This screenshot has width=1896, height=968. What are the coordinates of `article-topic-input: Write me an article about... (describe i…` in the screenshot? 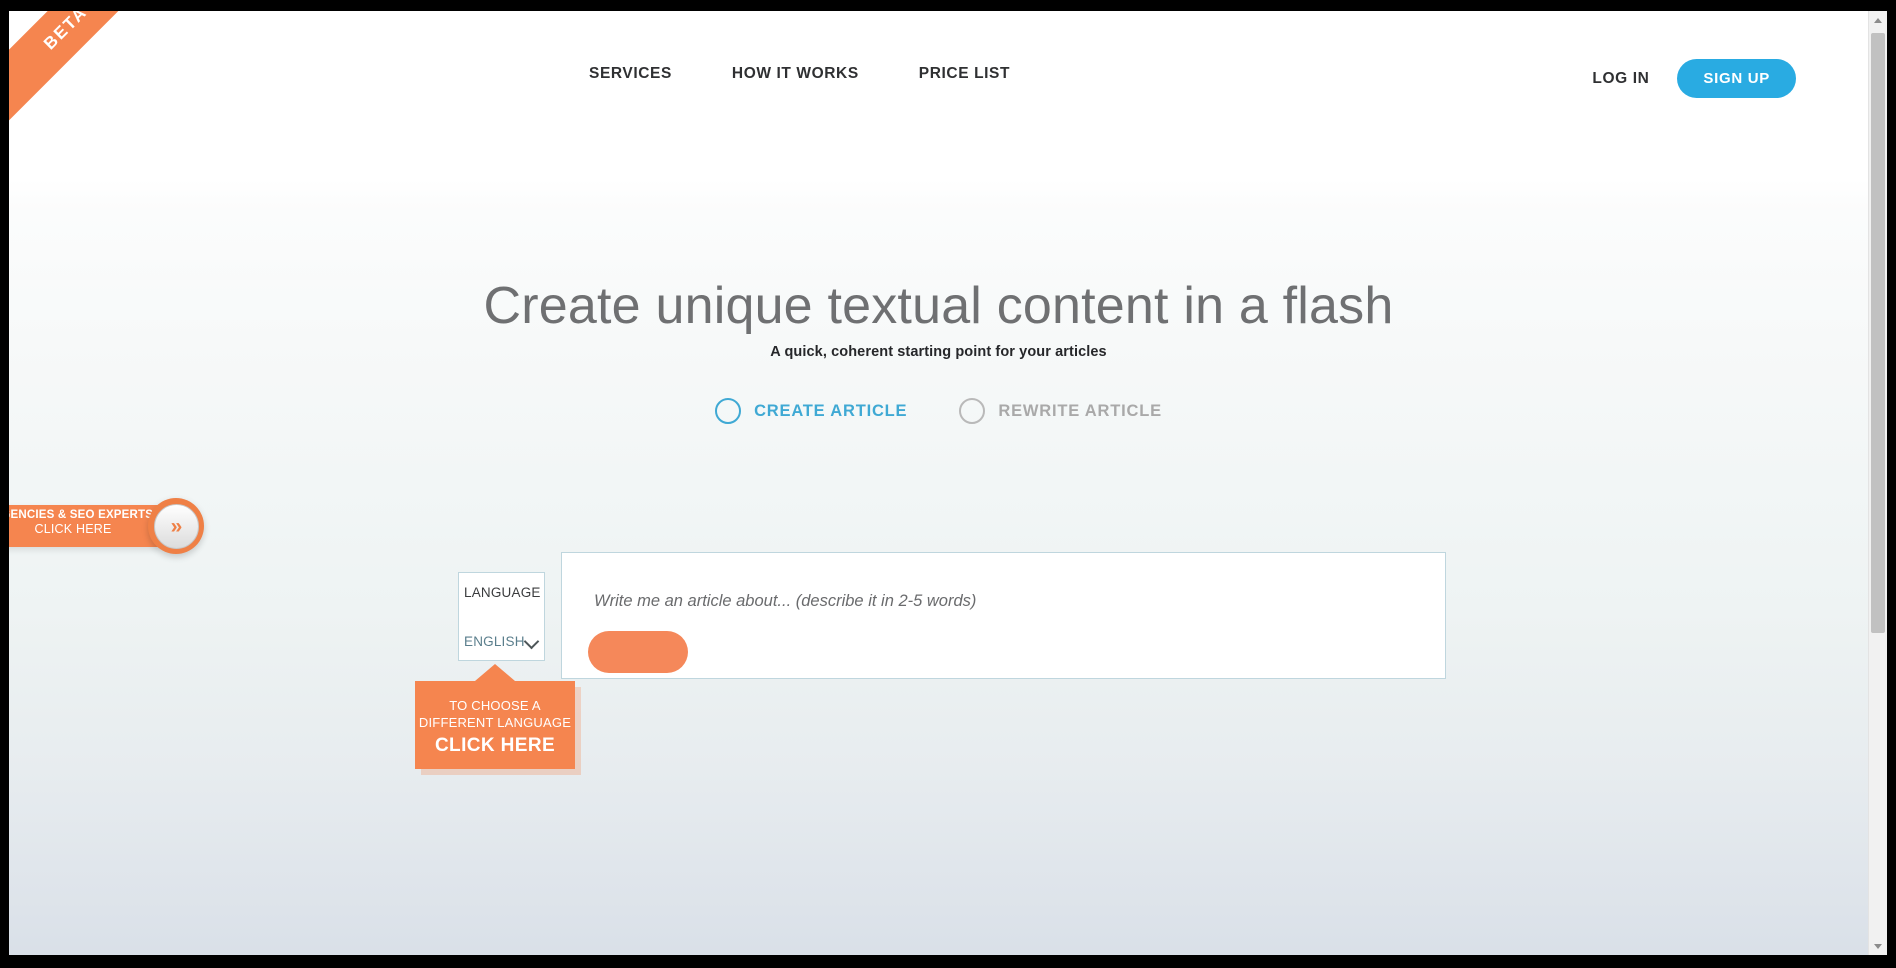 It's located at (785, 601).